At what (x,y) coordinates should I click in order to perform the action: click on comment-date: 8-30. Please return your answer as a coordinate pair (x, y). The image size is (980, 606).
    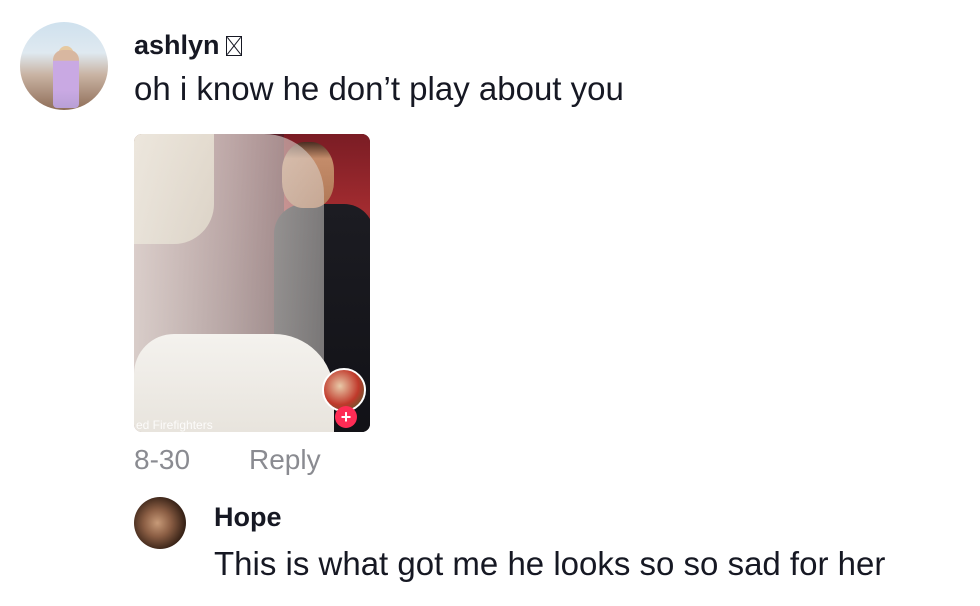
    Looking at the image, I should click on (162, 459).